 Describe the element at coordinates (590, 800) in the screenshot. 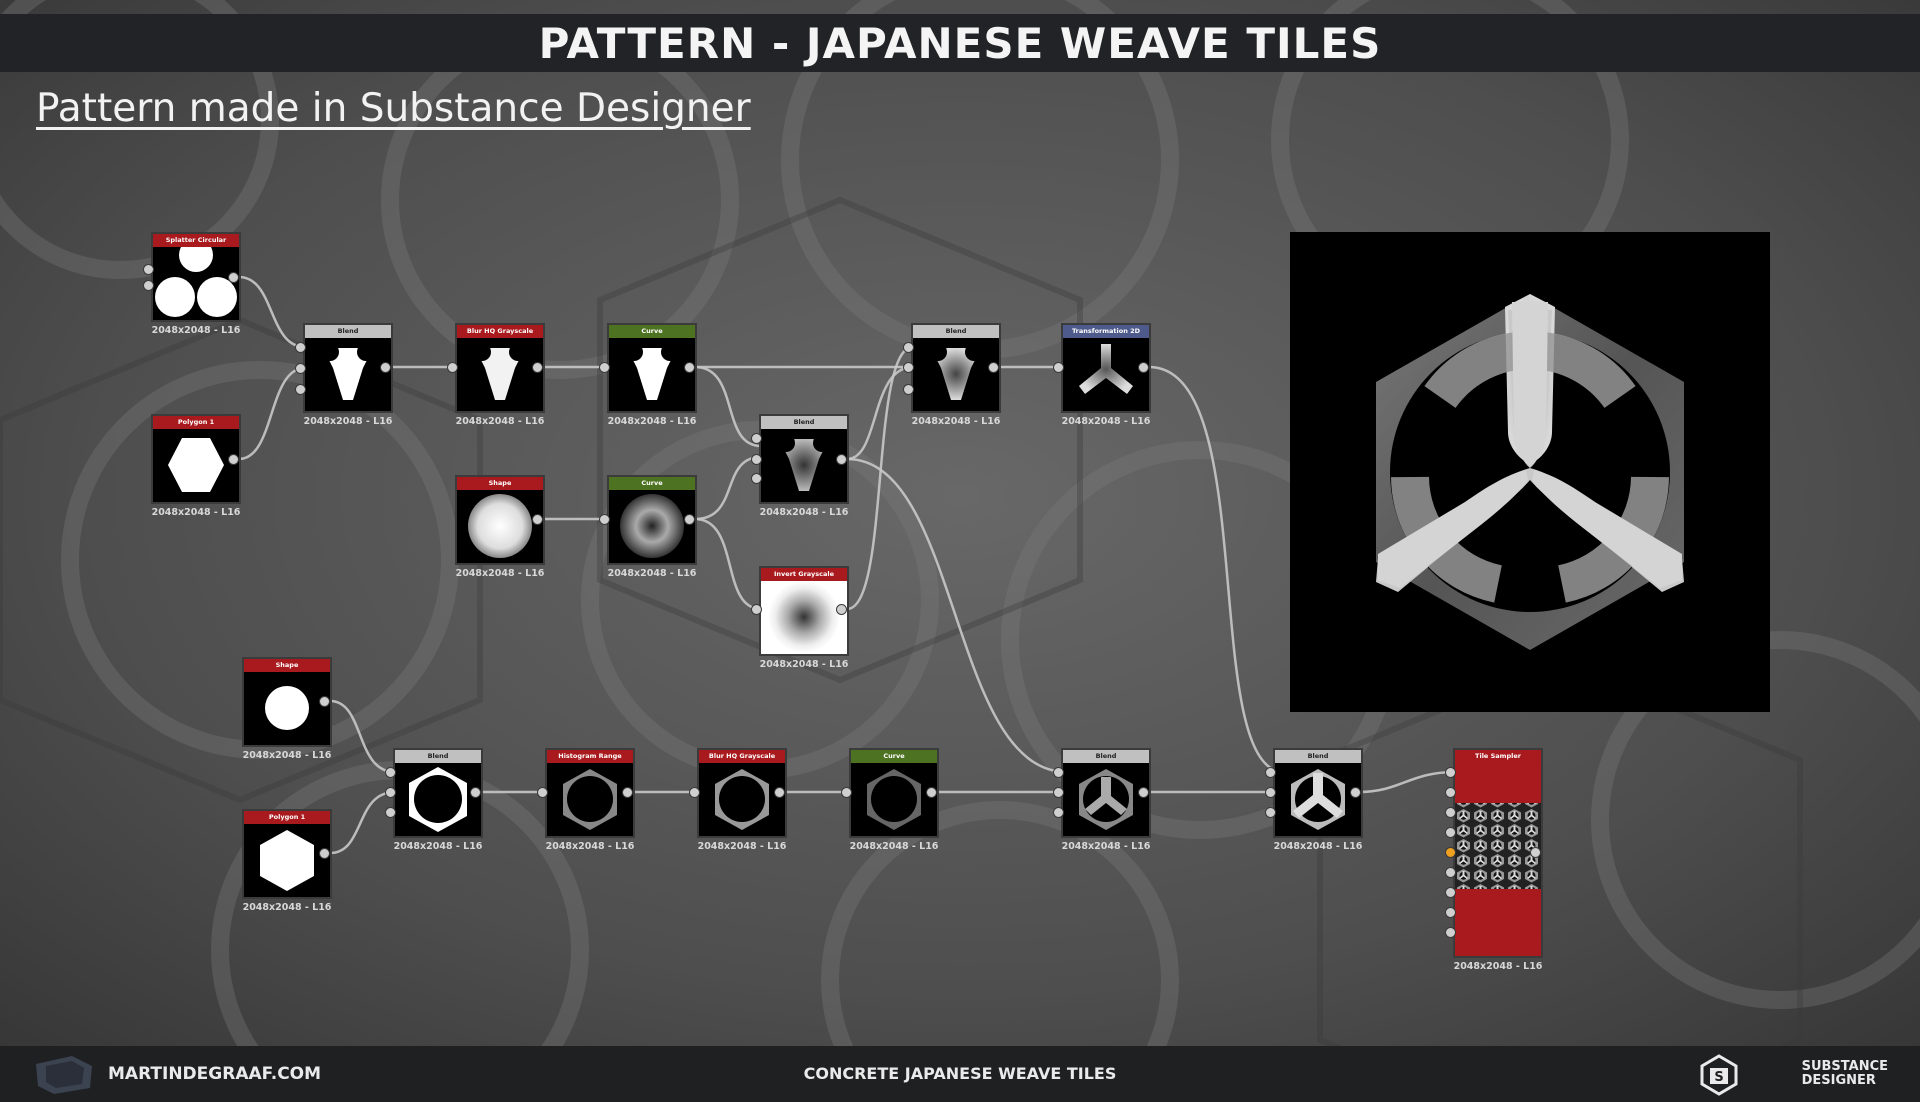

I see `node-histogram-range: Histogram Range 2048x2048 - L16` at that location.